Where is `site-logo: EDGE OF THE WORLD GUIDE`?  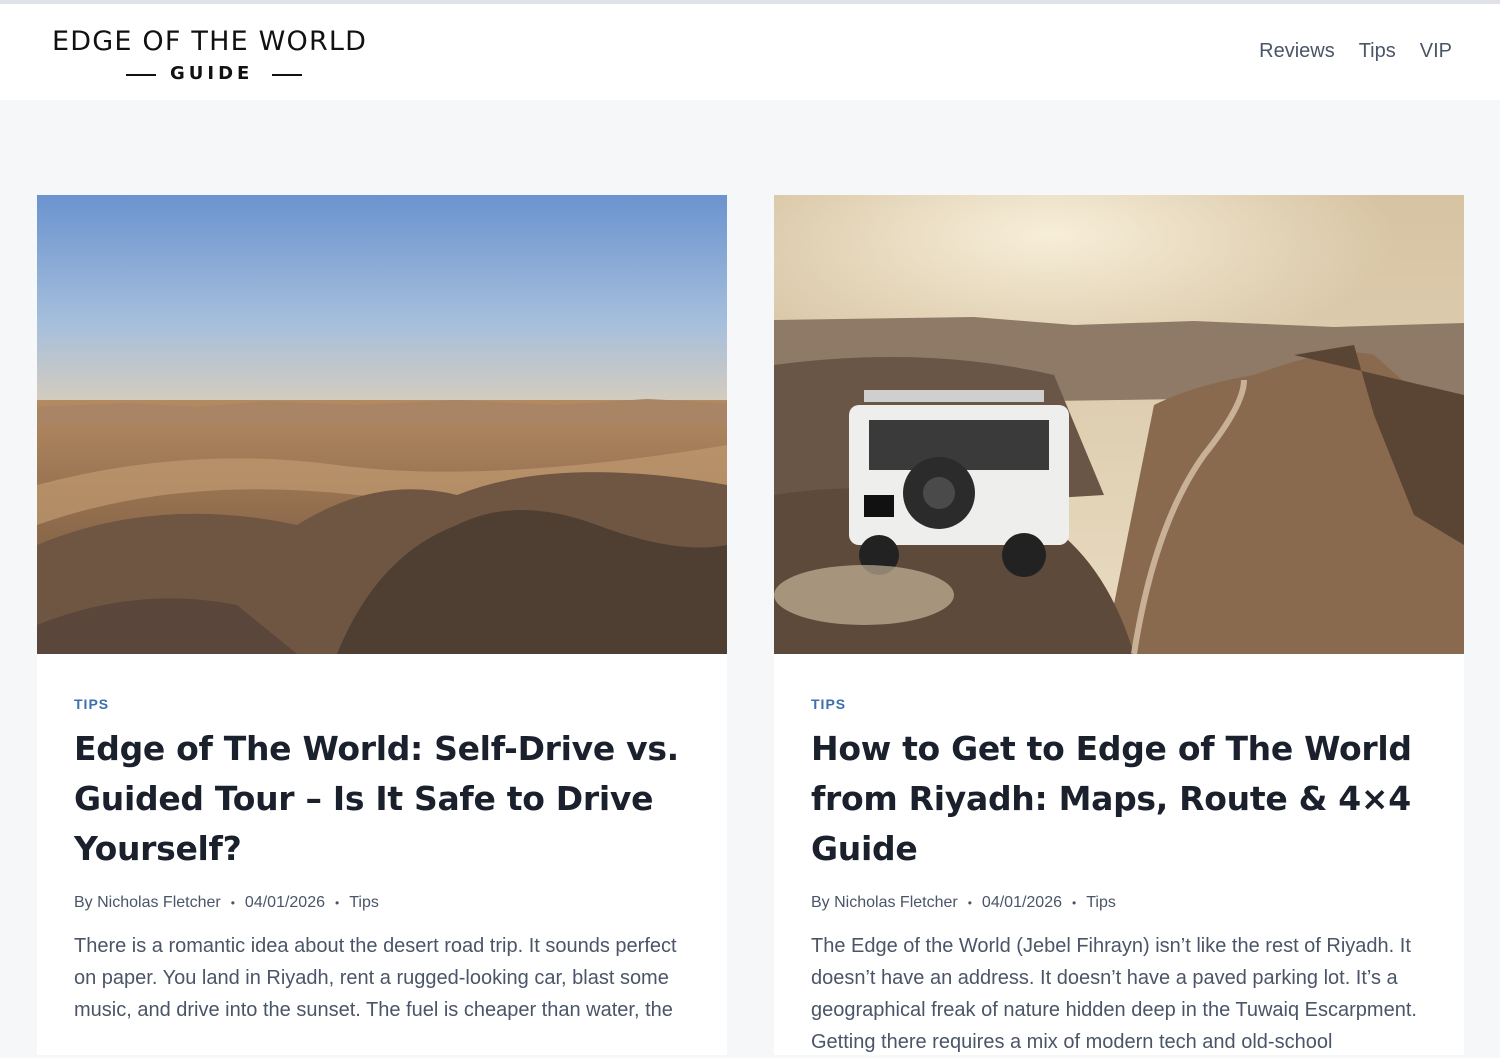
site-logo: EDGE OF THE WORLD GUIDE is located at coordinates (215, 56).